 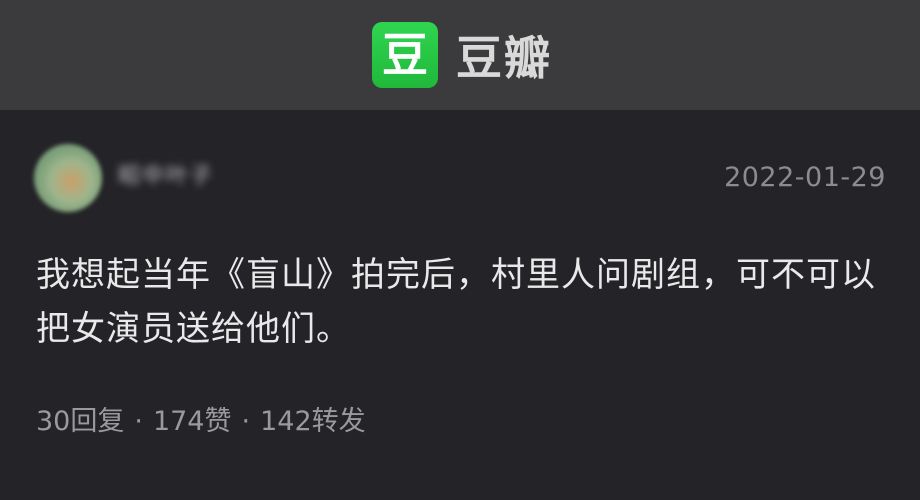 I want to click on repost-count: 142转发, so click(x=313, y=421).